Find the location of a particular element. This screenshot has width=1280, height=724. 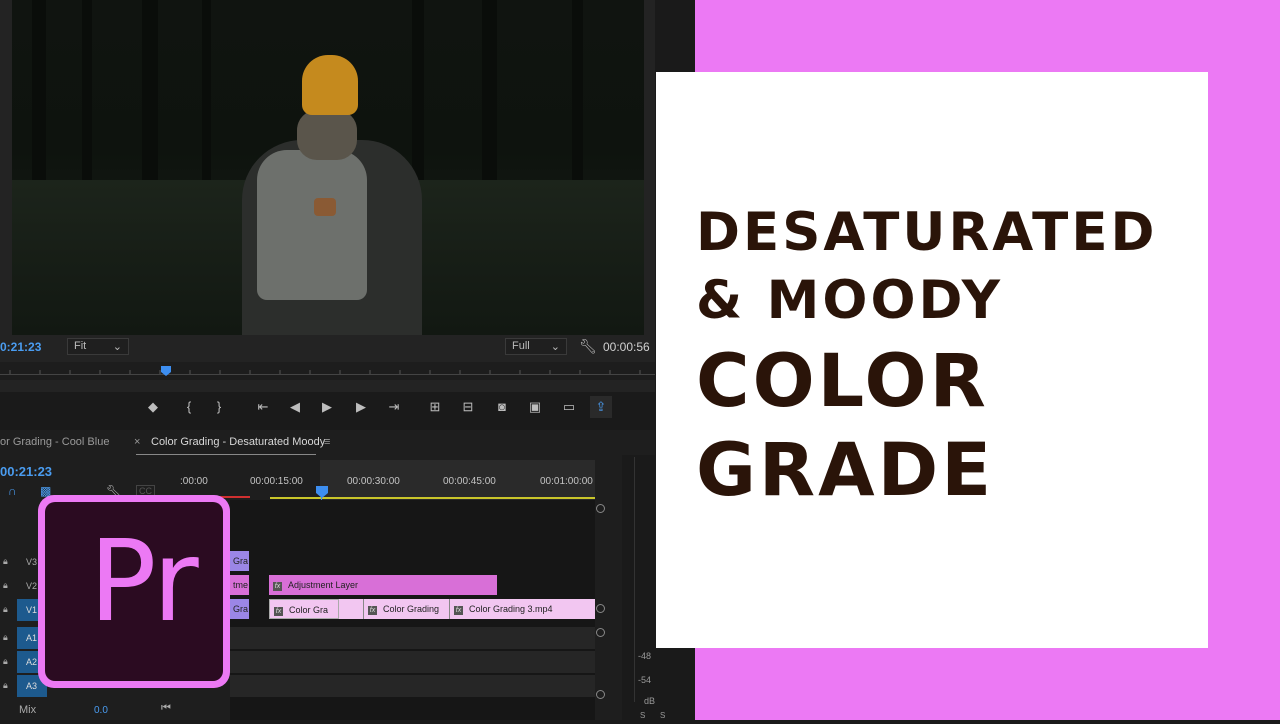

menu-icon: ≡ is located at coordinates (327, 442).